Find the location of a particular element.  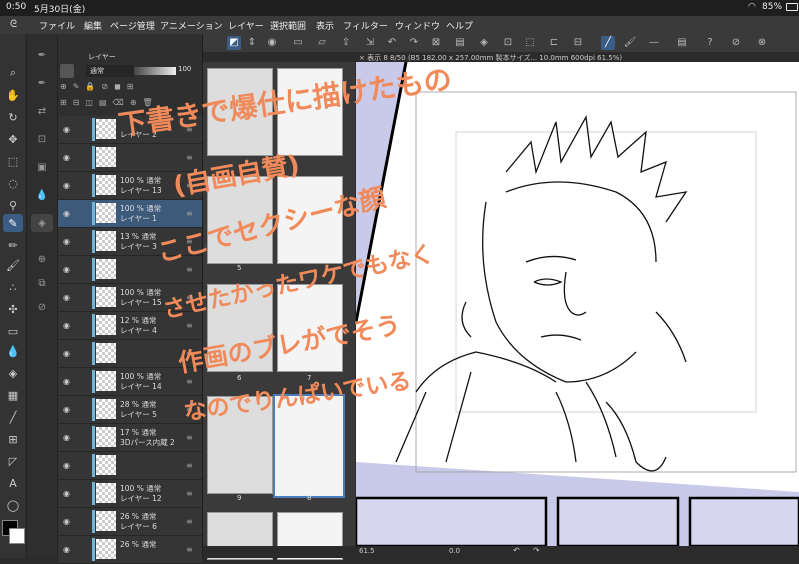

frame-icon: ⊞ is located at coordinates (13, 439).